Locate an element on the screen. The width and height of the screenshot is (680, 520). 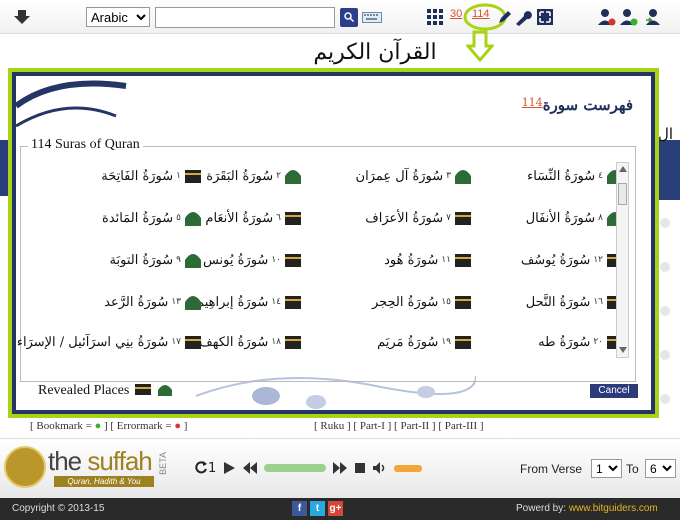
sura-number: ٩ is located at coordinates (178, 260).